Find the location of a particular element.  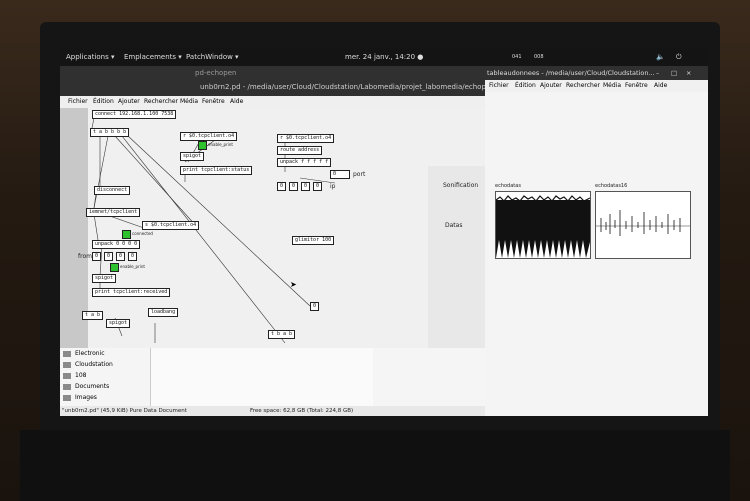

receive-tcpclient-2: r $0.tcpclient.o4 is located at coordinates (306, 138).